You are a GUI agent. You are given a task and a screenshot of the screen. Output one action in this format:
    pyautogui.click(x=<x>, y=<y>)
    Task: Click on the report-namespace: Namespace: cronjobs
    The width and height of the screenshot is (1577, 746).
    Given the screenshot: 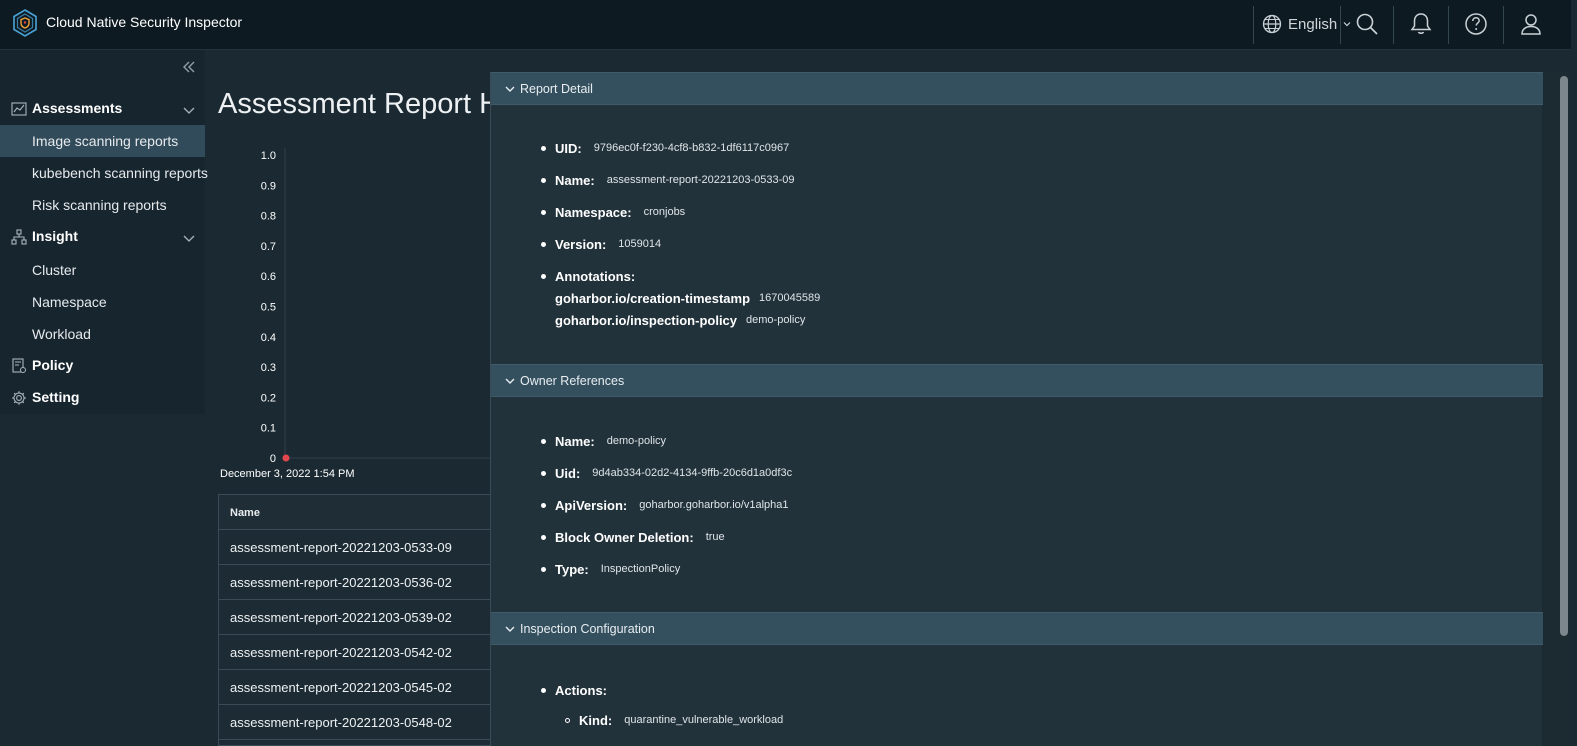 What is the action you would take?
    pyautogui.click(x=613, y=212)
    